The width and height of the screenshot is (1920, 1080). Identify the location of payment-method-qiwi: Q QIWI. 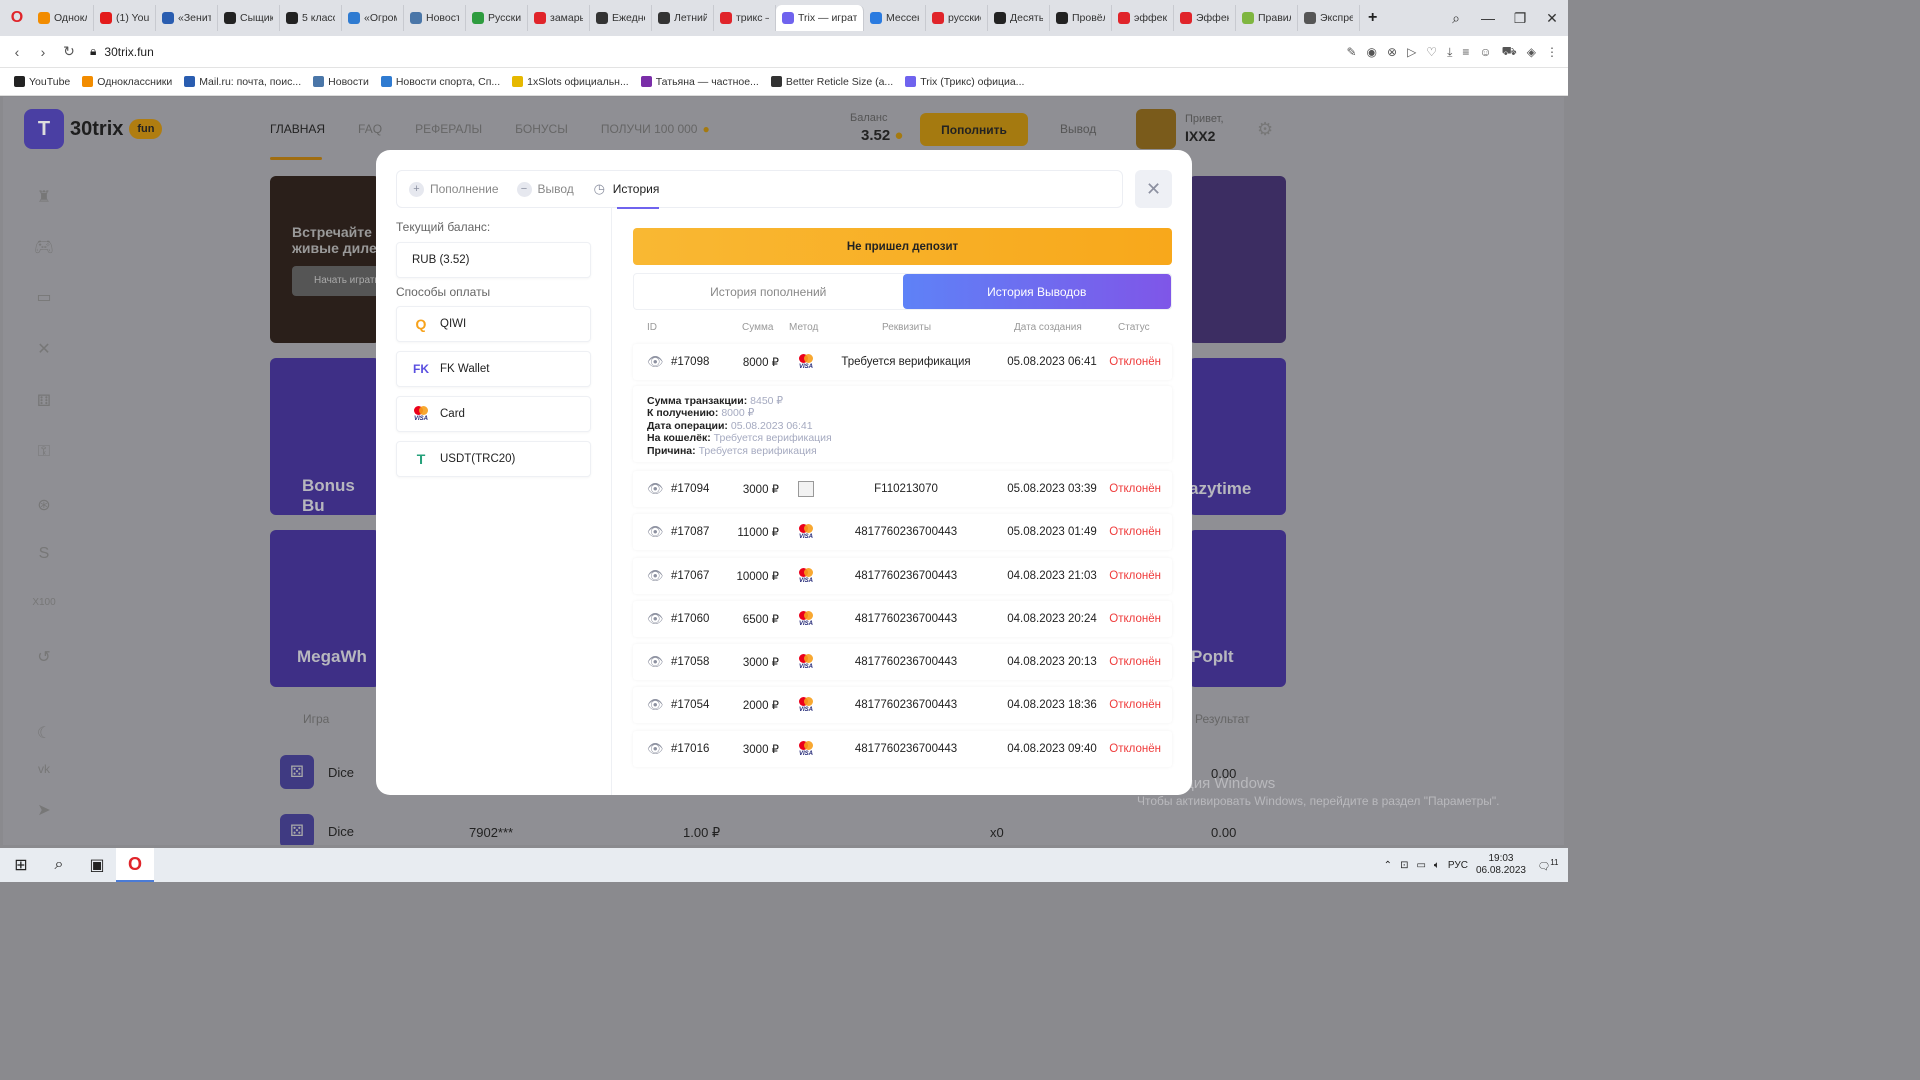
(493, 324).